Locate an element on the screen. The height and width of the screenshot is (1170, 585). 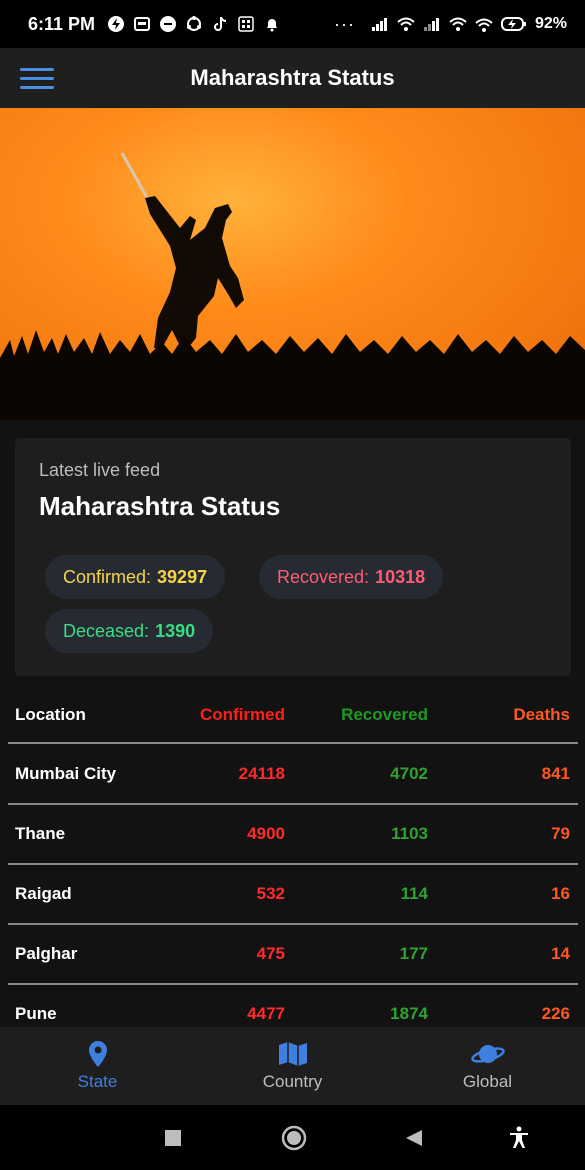
app-grid-icon is located at coordinates (246, 24).